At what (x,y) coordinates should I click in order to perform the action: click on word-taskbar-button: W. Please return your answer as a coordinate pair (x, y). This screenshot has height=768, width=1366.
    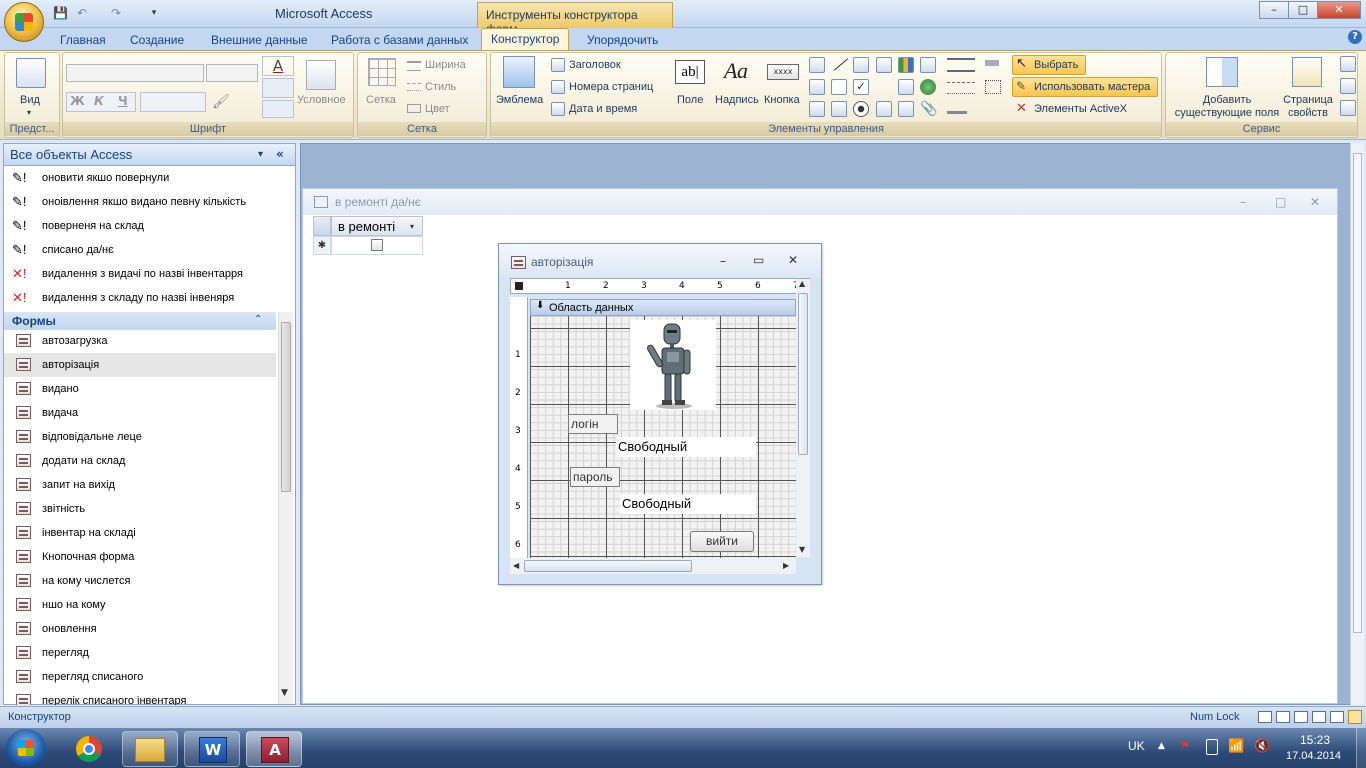
    Looking at the image, I should click on (212, 749).